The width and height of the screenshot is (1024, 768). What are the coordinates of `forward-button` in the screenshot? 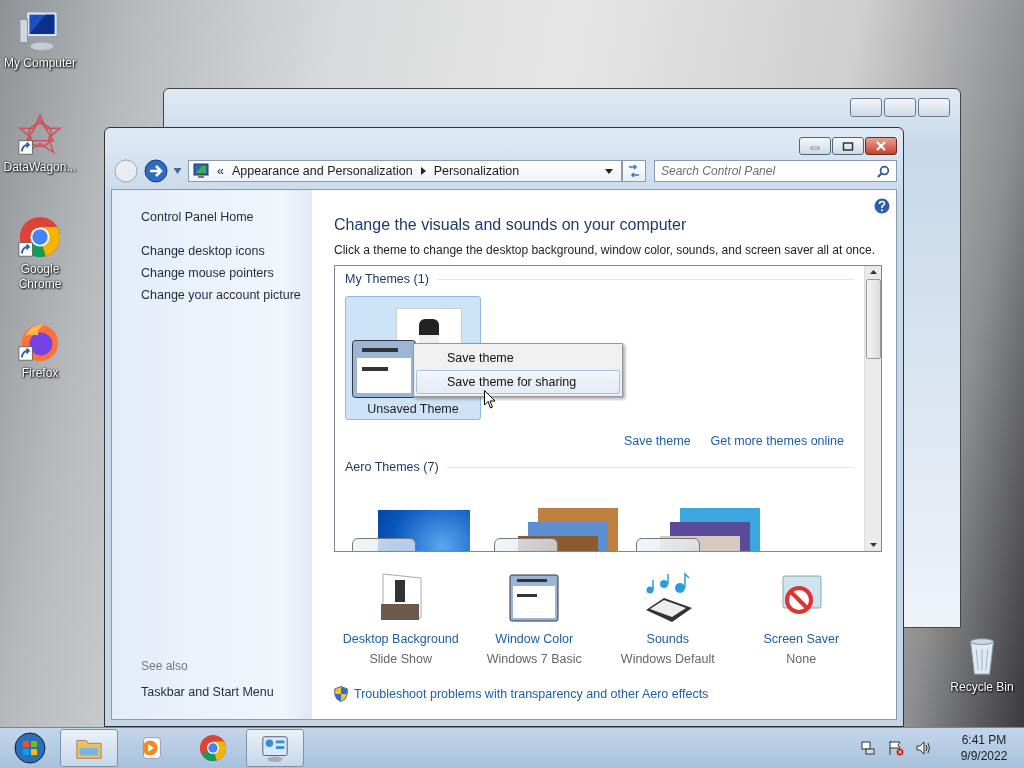 It's located at (156, 171).